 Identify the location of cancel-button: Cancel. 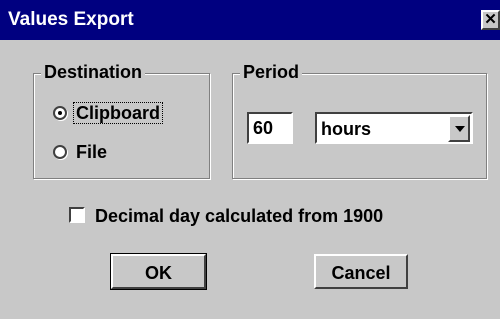
(361, 271).